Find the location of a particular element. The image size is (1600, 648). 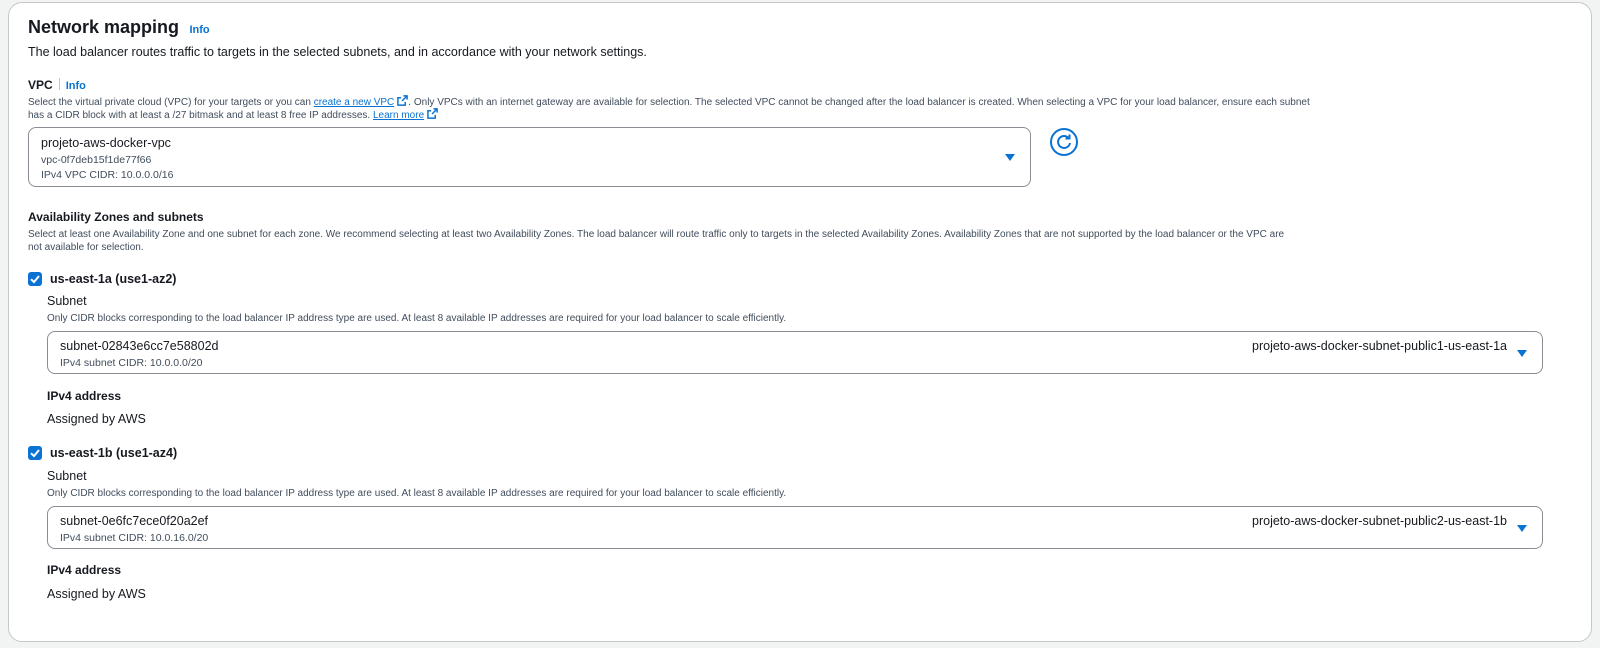

vpc-selected-id: vpc-0f7deb15f1de77f66 is located at coordinates (96, 160).